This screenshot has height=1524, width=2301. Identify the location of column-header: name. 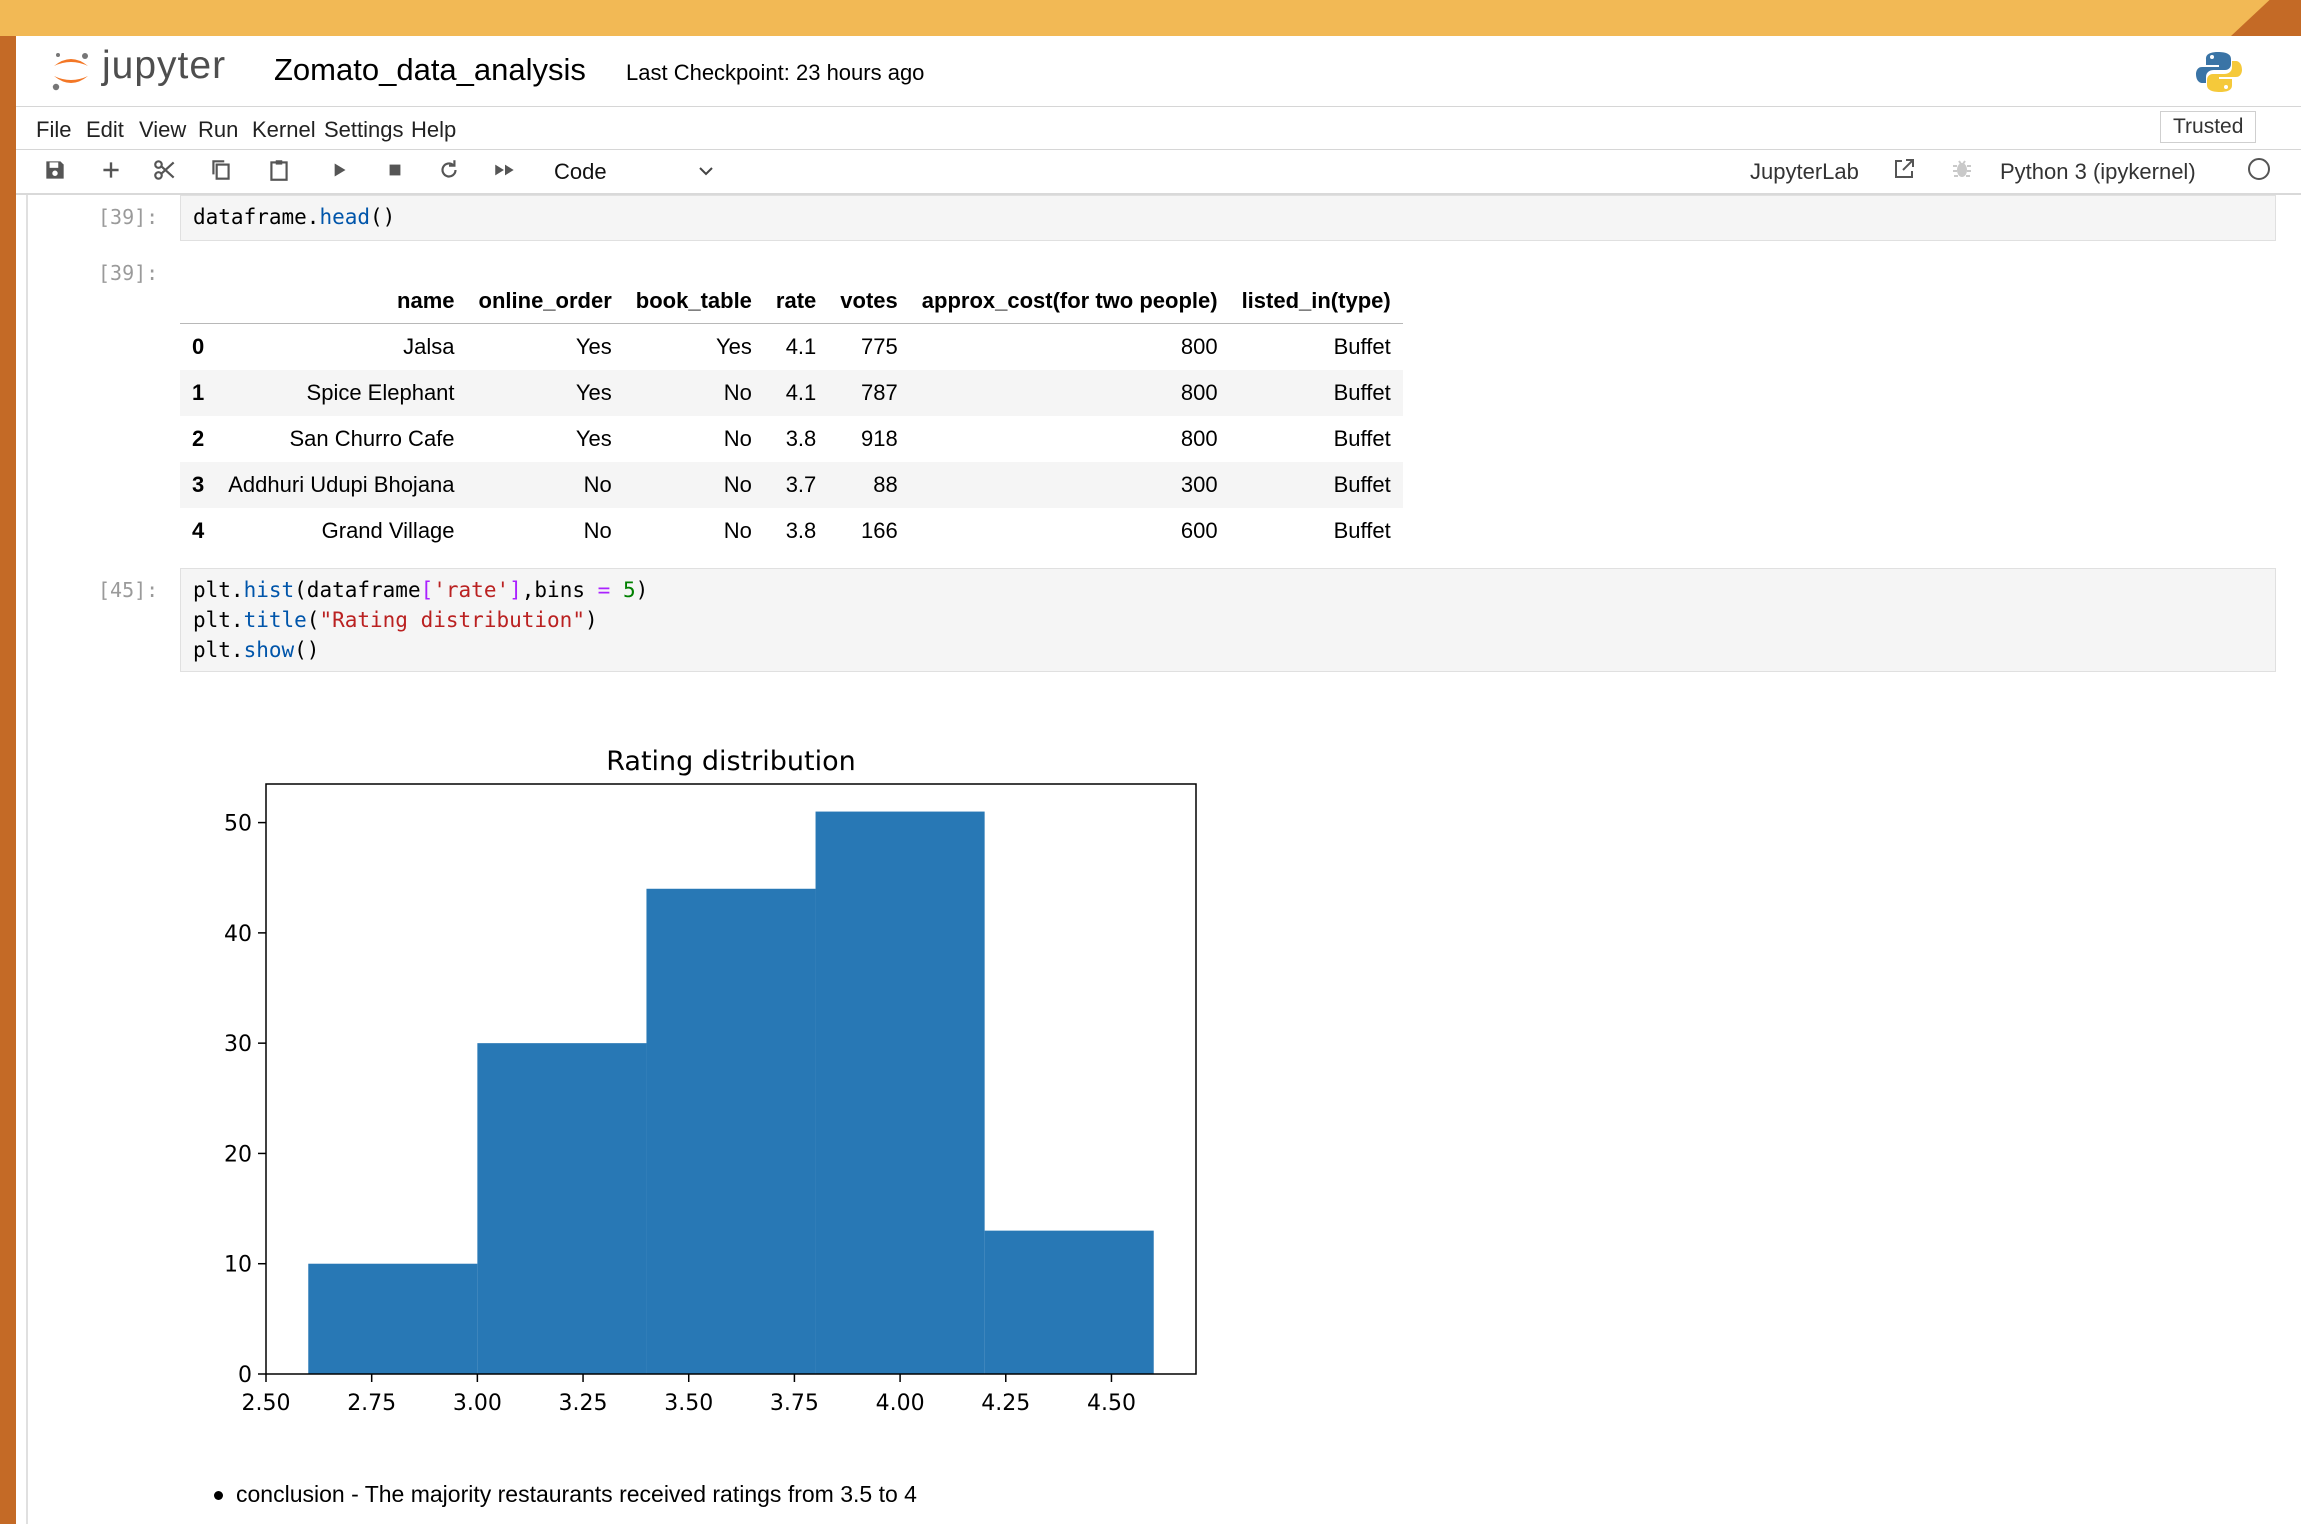
(341, 301).